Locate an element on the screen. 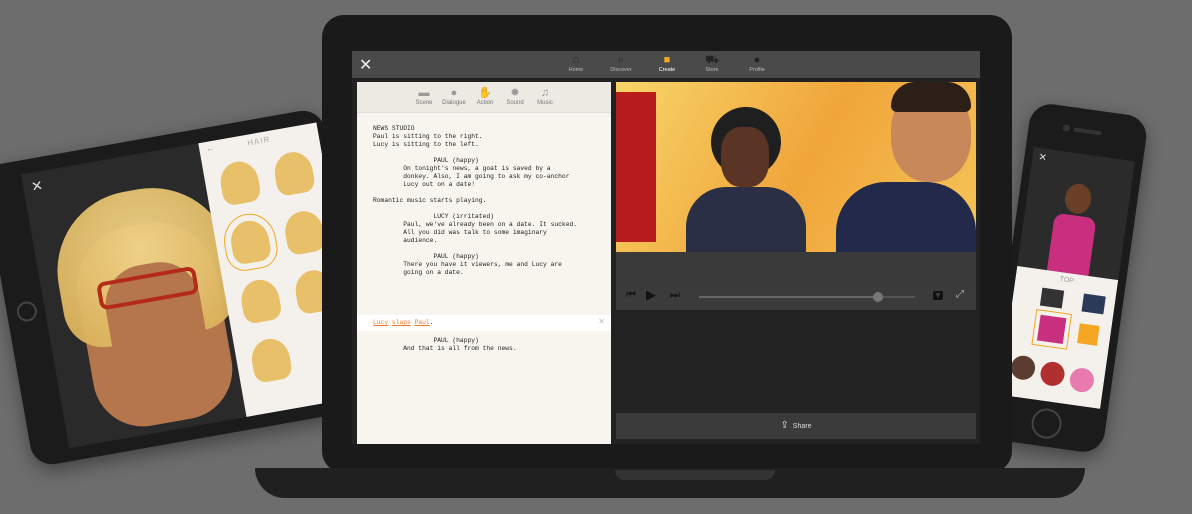  nav-store: ⛟ Store is located at coordinates (712, 63).